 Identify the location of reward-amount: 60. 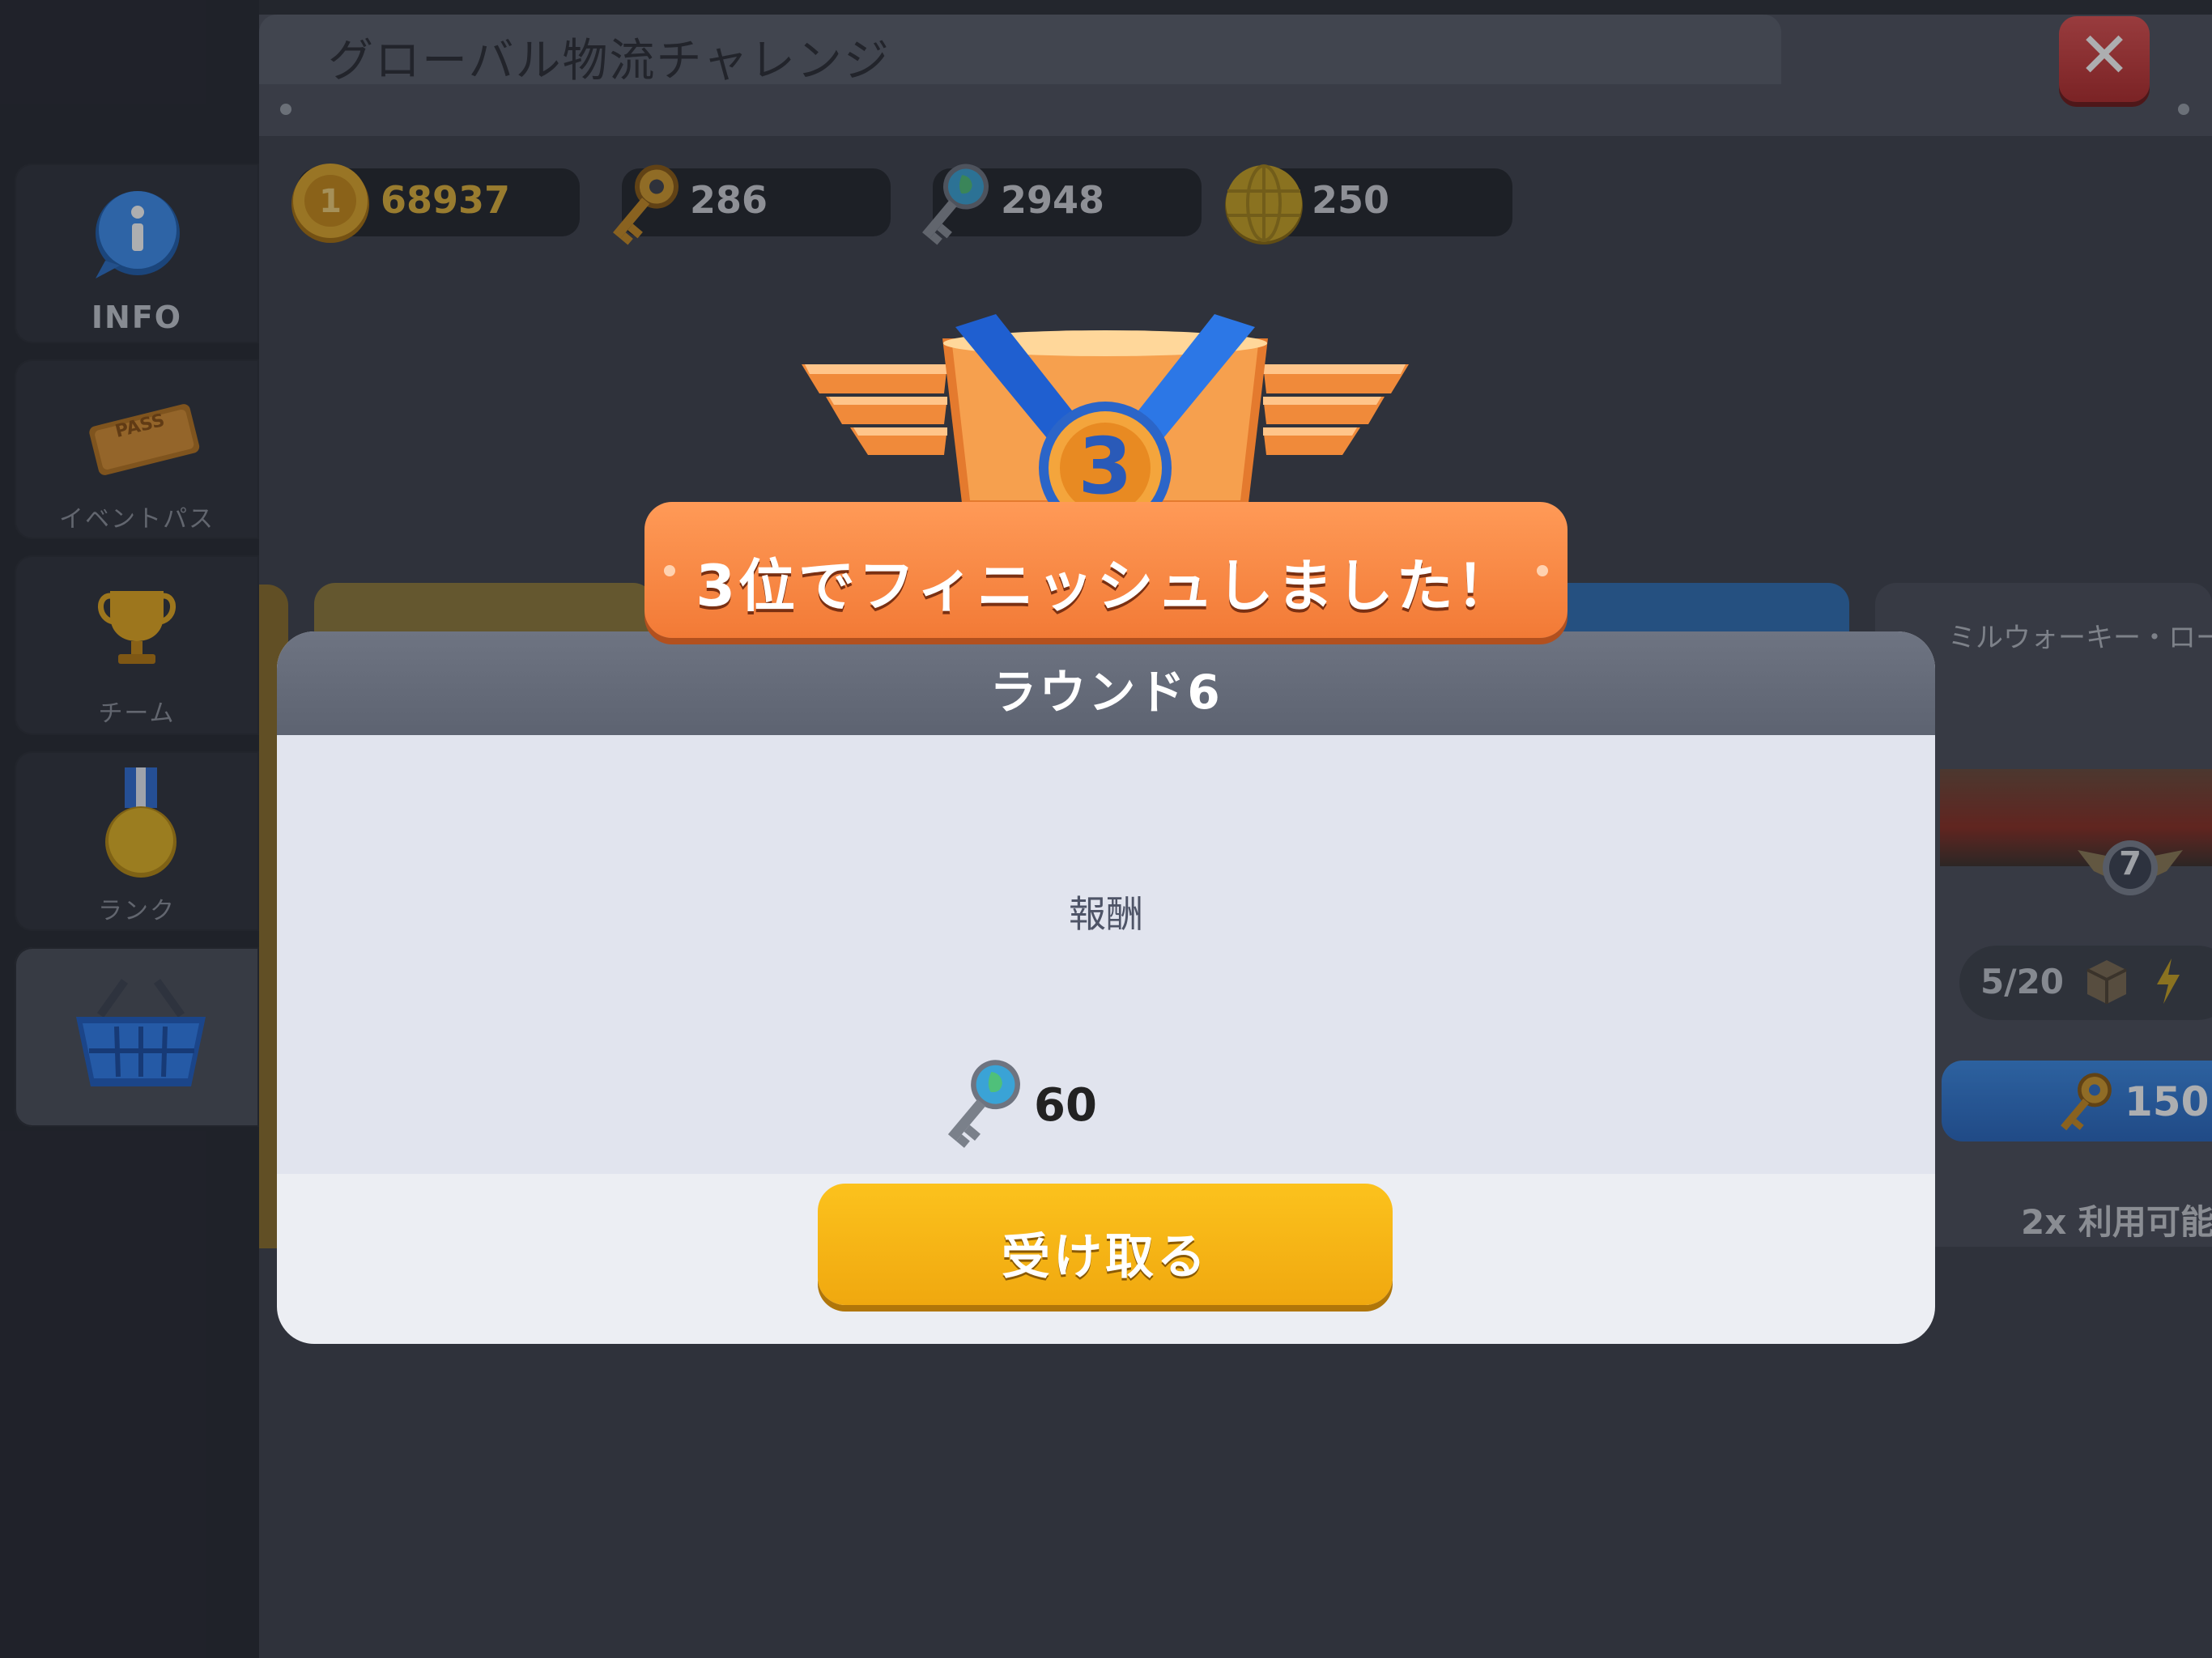
(1065, 1105).